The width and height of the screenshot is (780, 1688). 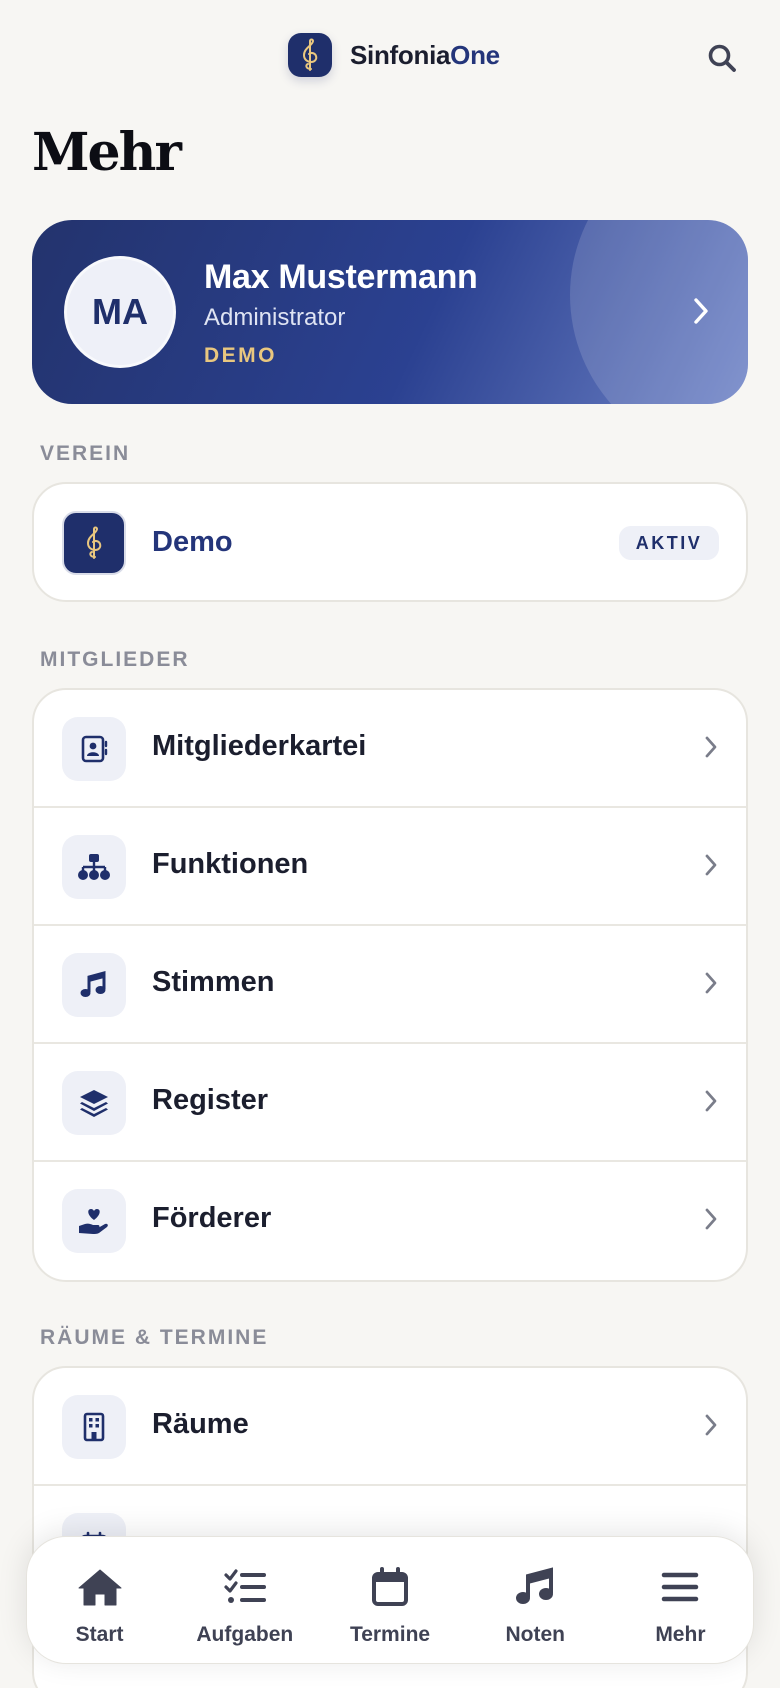 I want to click on org-chart-icon, so click(x=94, y=867).